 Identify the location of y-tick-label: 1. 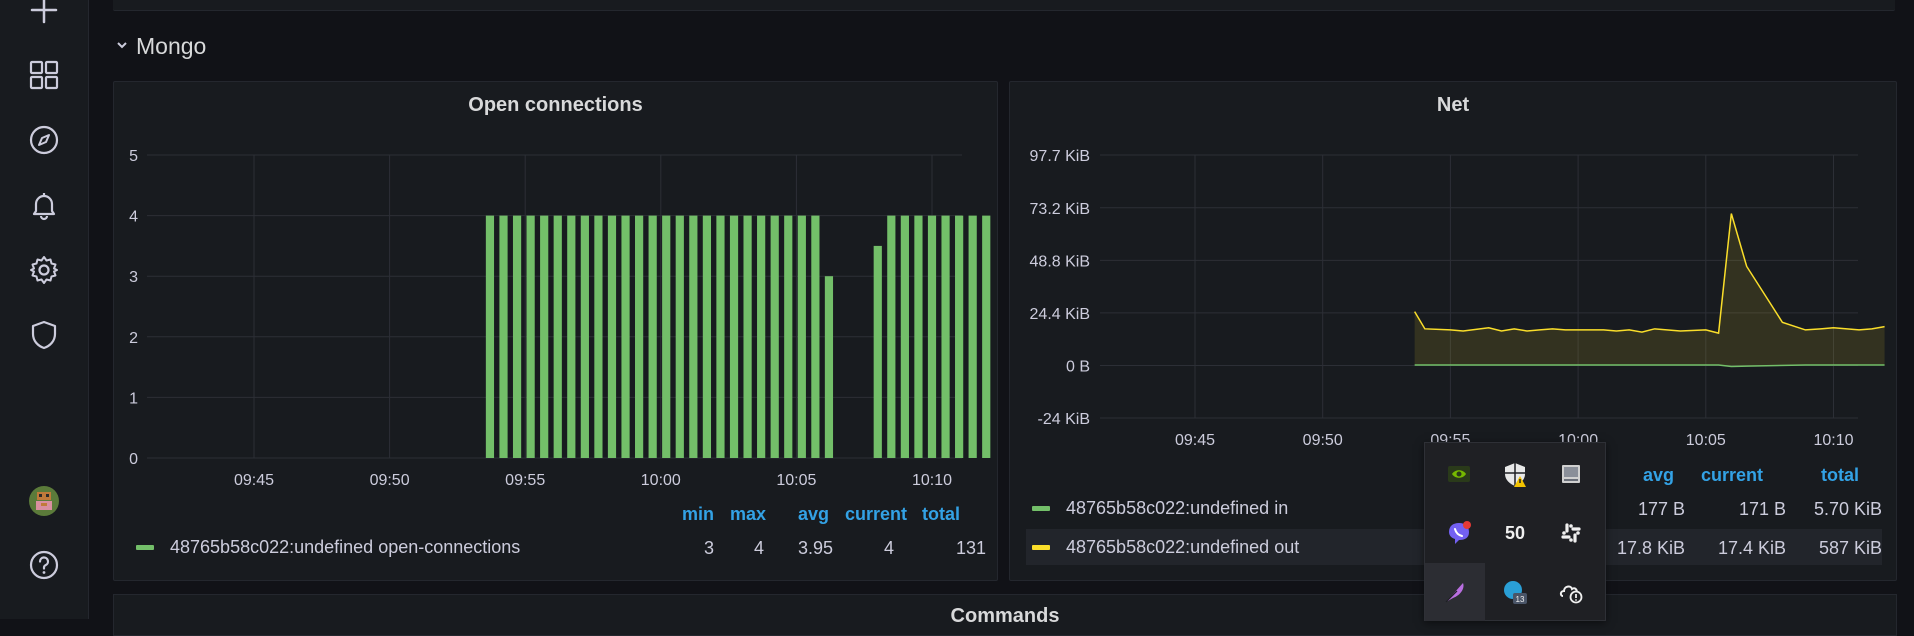
(133, 398).